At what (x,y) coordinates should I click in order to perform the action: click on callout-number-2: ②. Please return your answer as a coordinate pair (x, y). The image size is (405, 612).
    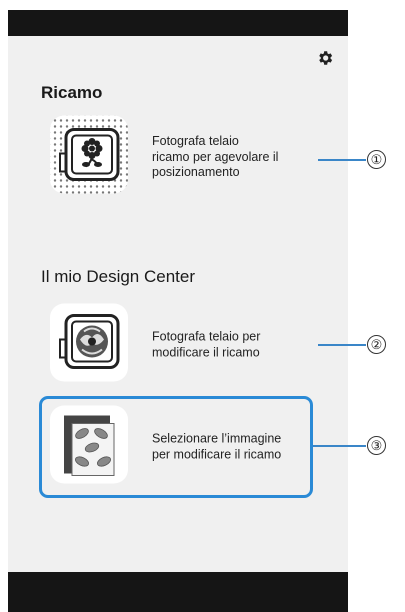
    Looking at the image, I should click on (376, 344).